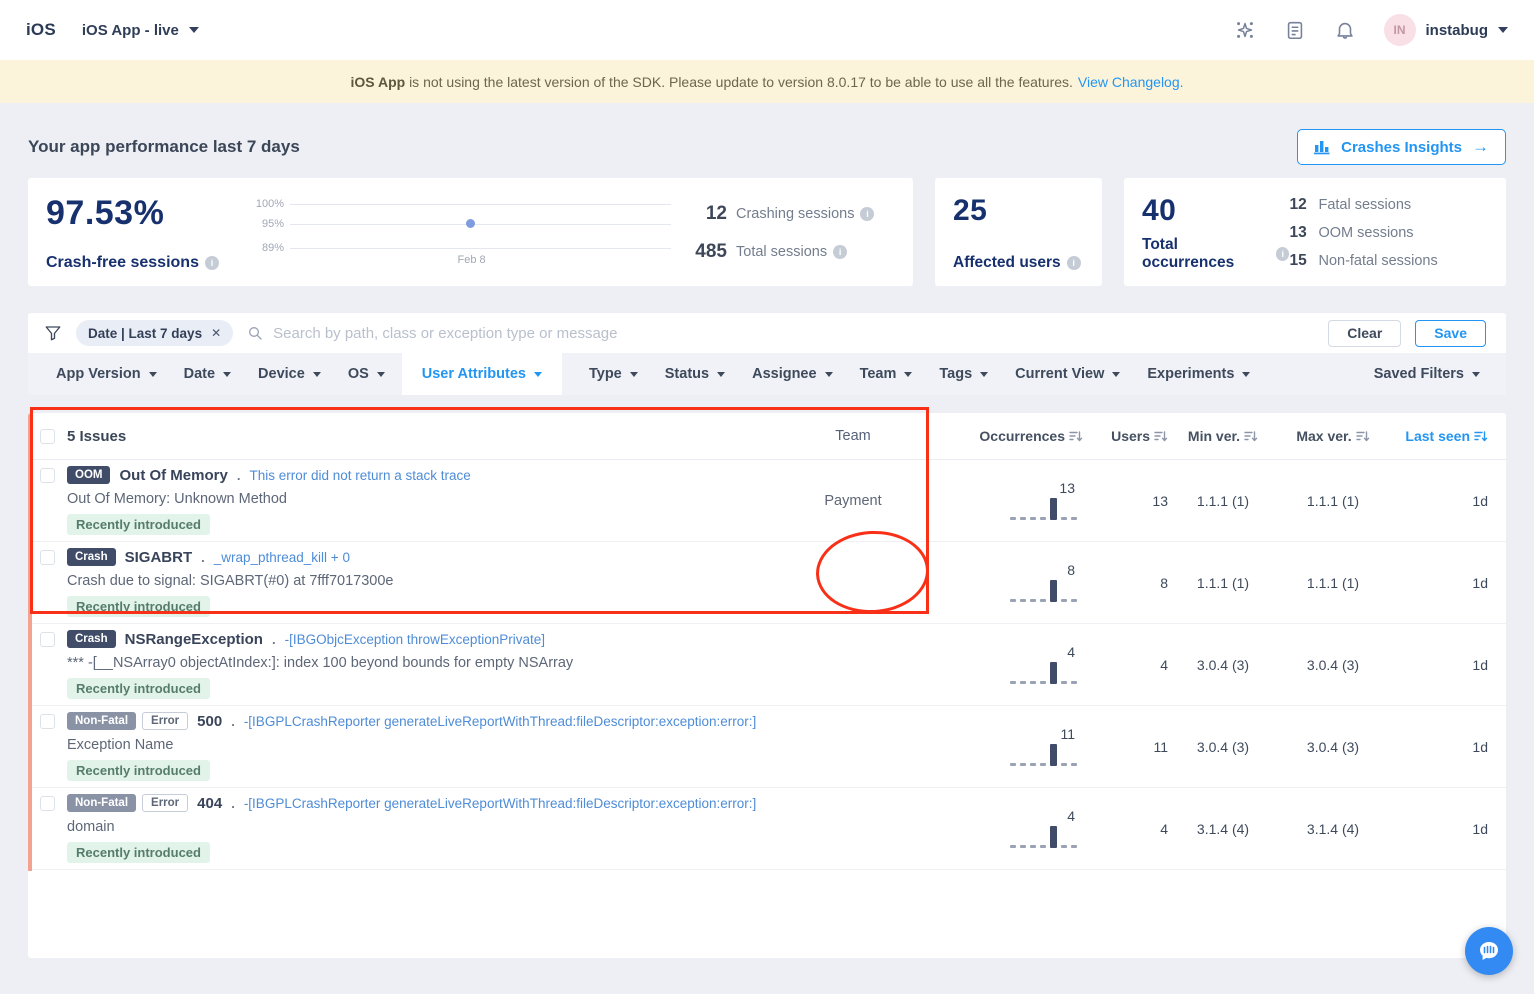 This screenshot has width=1534, height=994. What do you see at coordinates (695, 374) in the screenshot?
I see `filter-status: Status` at bounding box center [695, 374].